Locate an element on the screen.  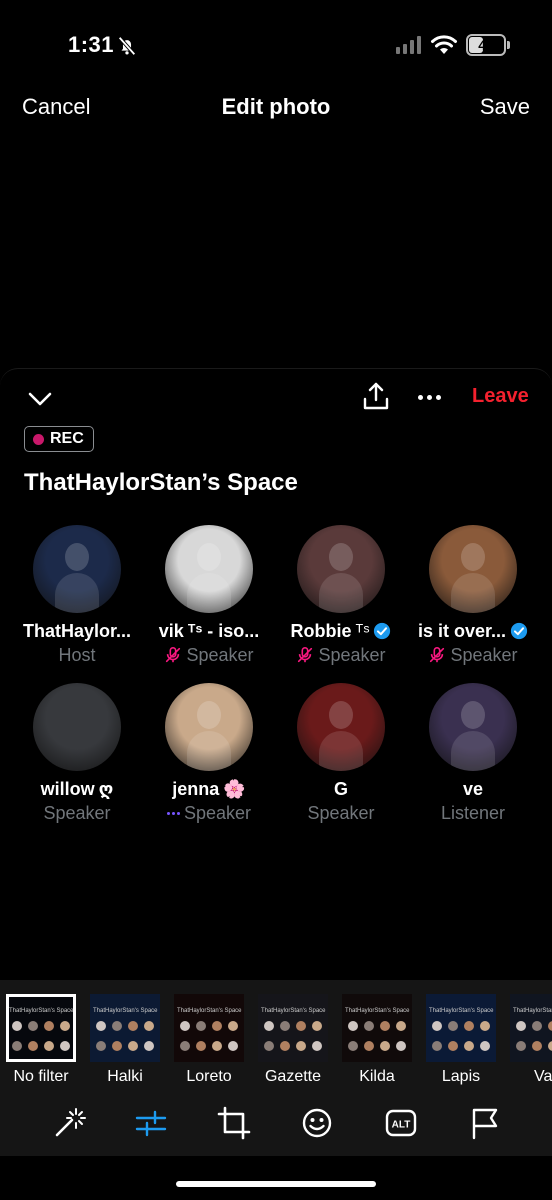
flag-icon is located at coordinates (485, 1123).